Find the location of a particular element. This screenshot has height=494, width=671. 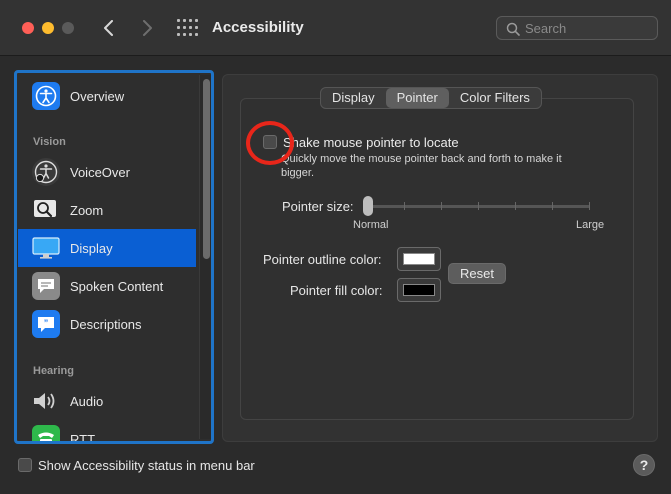

pointer-outline-color-label: Pointer outline color: is located at coordinates (322, 259).